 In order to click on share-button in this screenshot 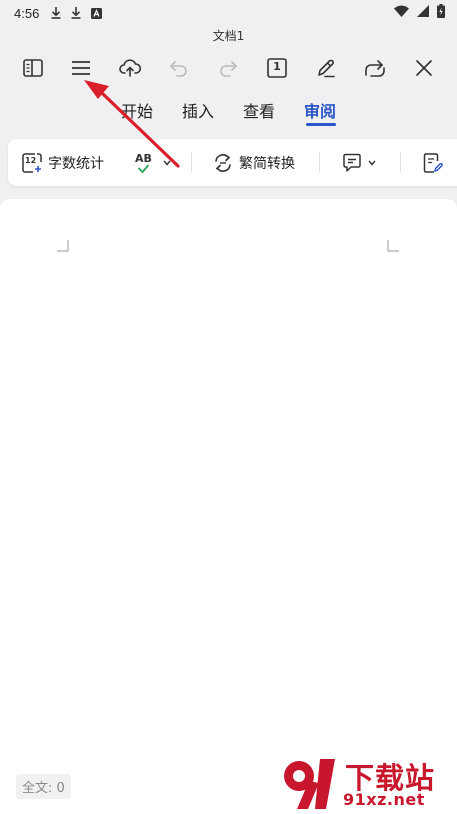, I will do `click(375, 68)`.